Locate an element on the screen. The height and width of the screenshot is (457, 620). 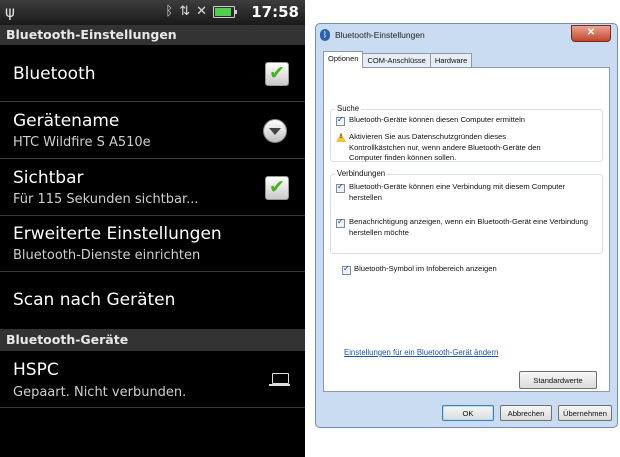
tab-hardware: Hardware is located at coordinates (451, 60).